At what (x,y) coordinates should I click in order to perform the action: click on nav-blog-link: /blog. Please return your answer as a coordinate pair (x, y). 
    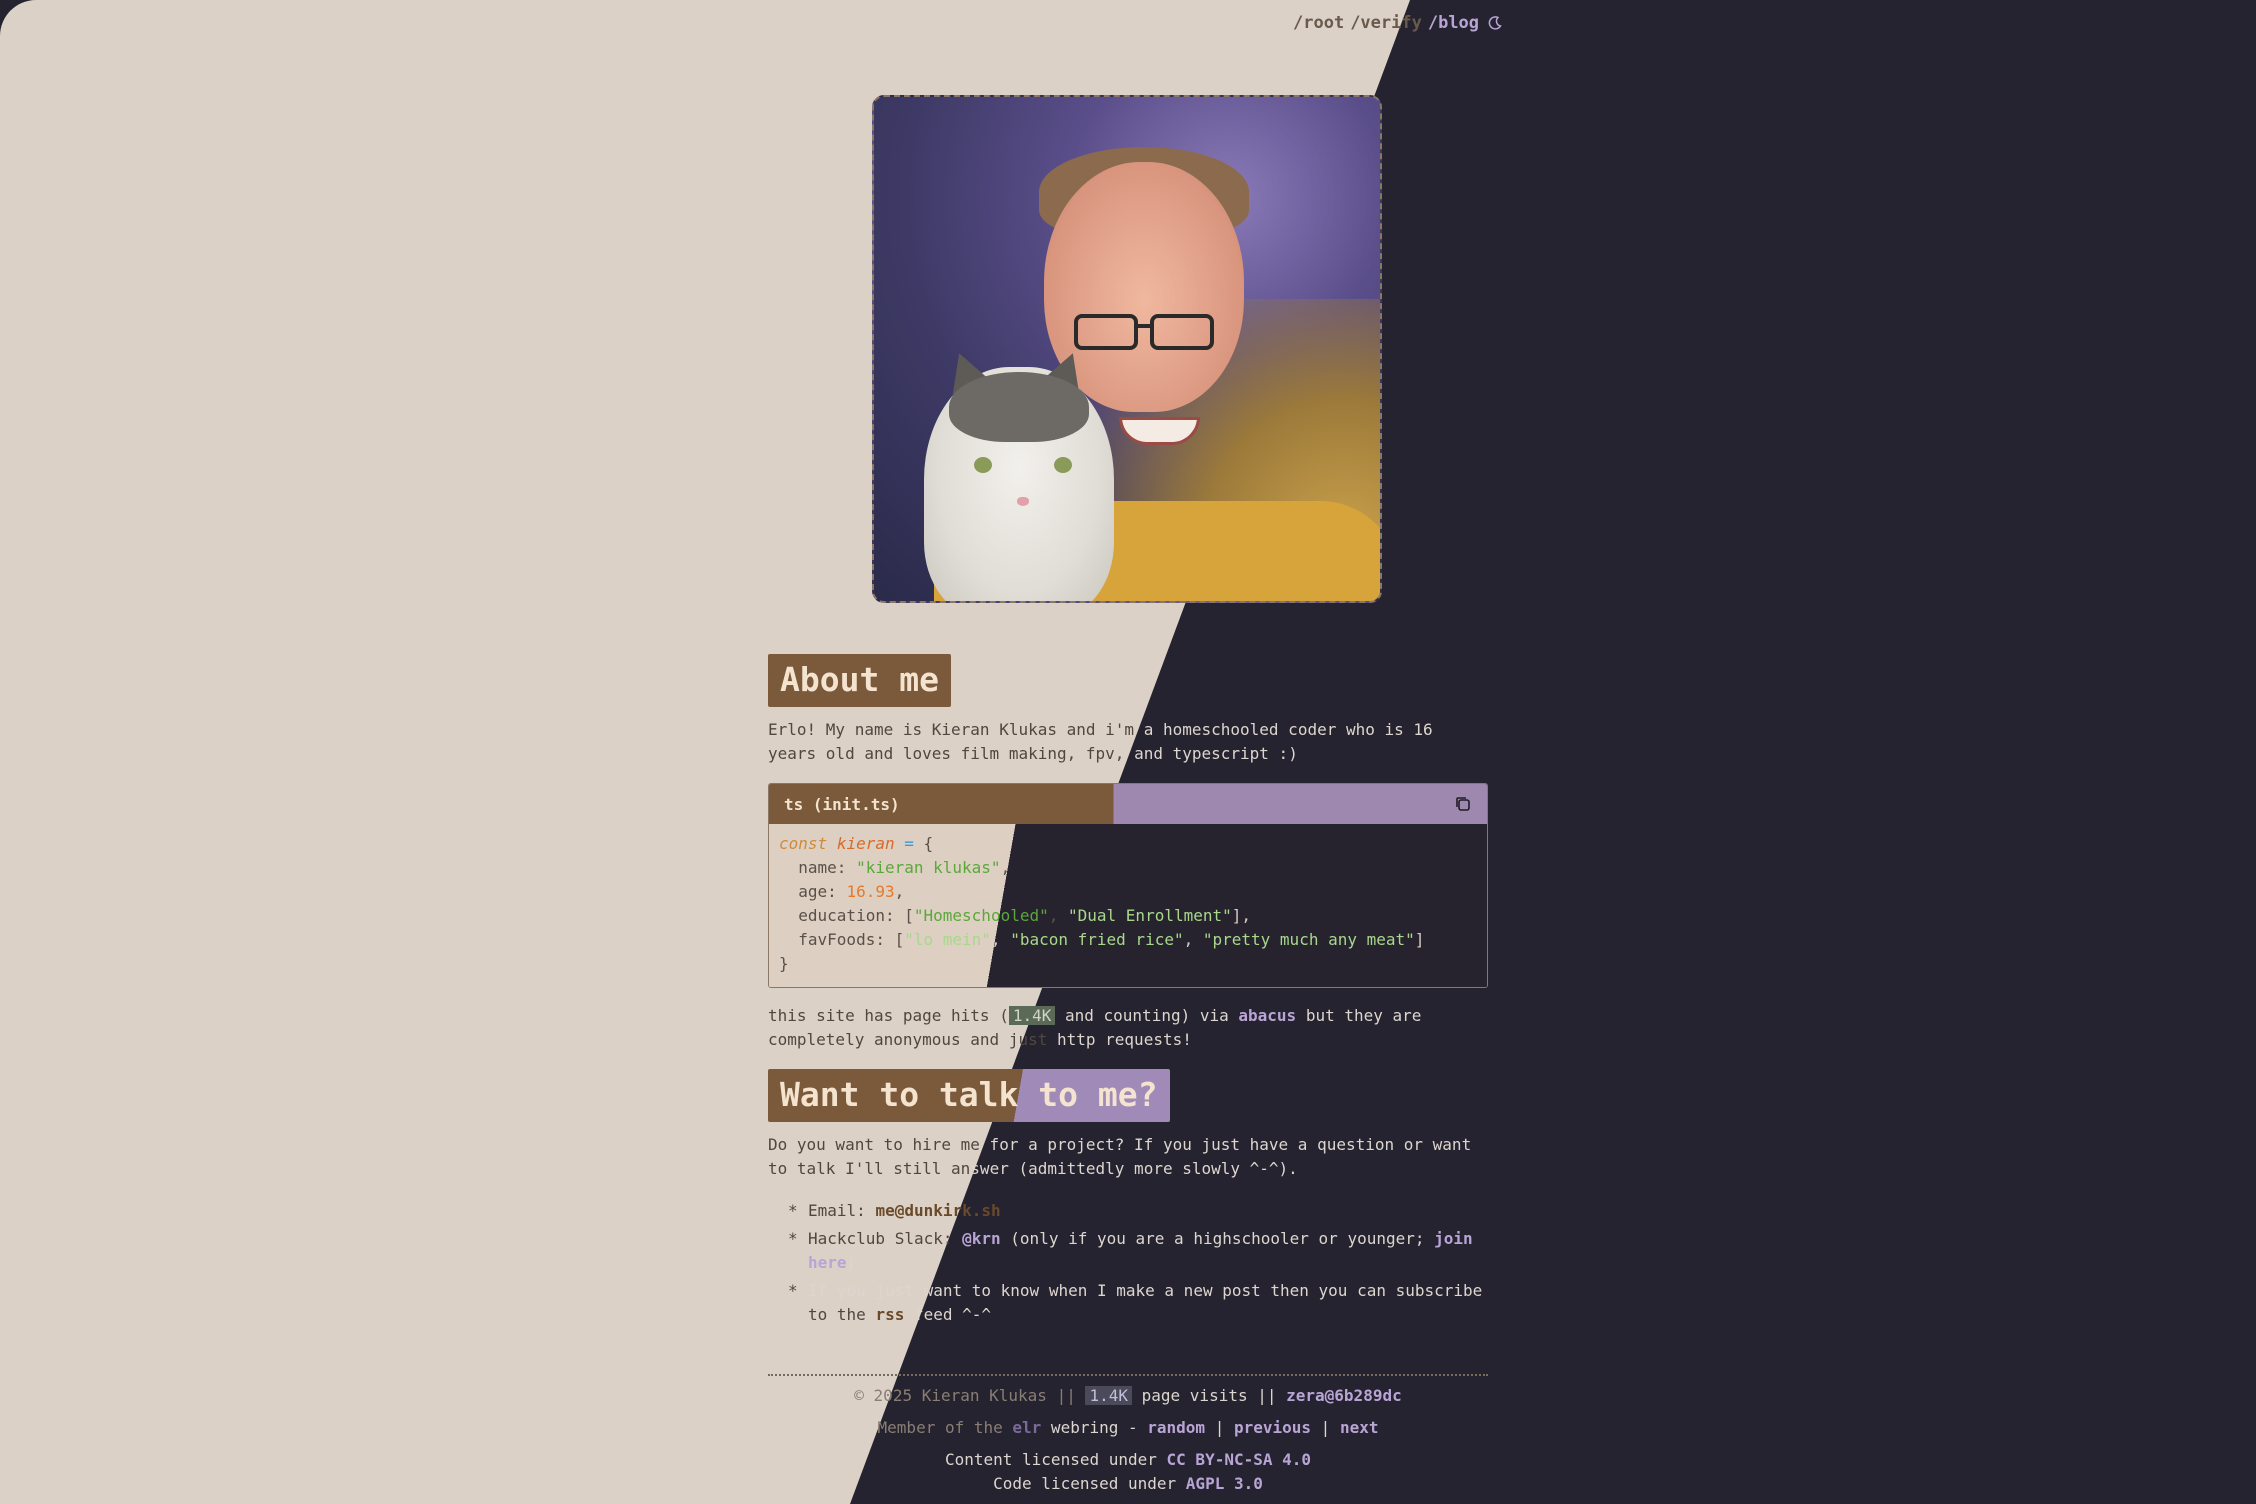
    Looking at the image, I should click on (1453, 23).